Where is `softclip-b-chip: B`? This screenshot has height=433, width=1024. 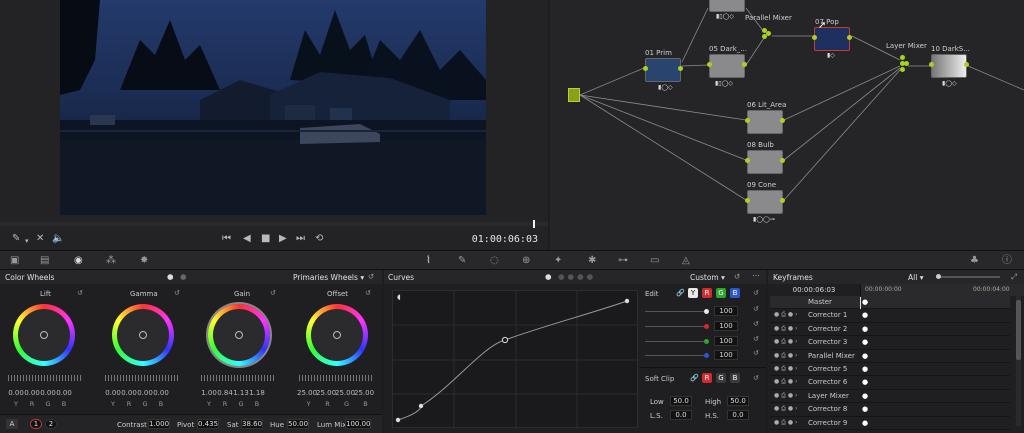
softclip-b-chip: B is located at coordinates (735, 378).